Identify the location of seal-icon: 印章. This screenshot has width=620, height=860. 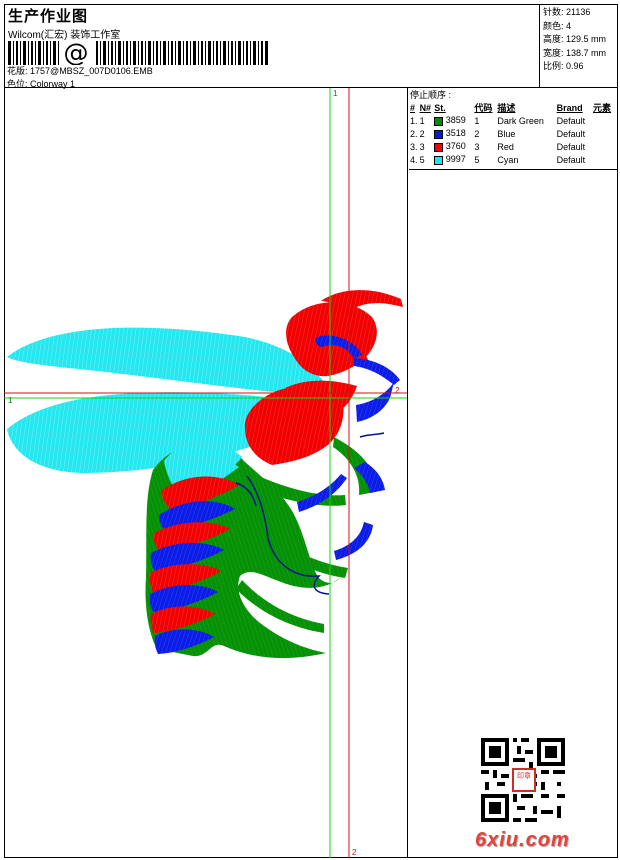
(524, 780).